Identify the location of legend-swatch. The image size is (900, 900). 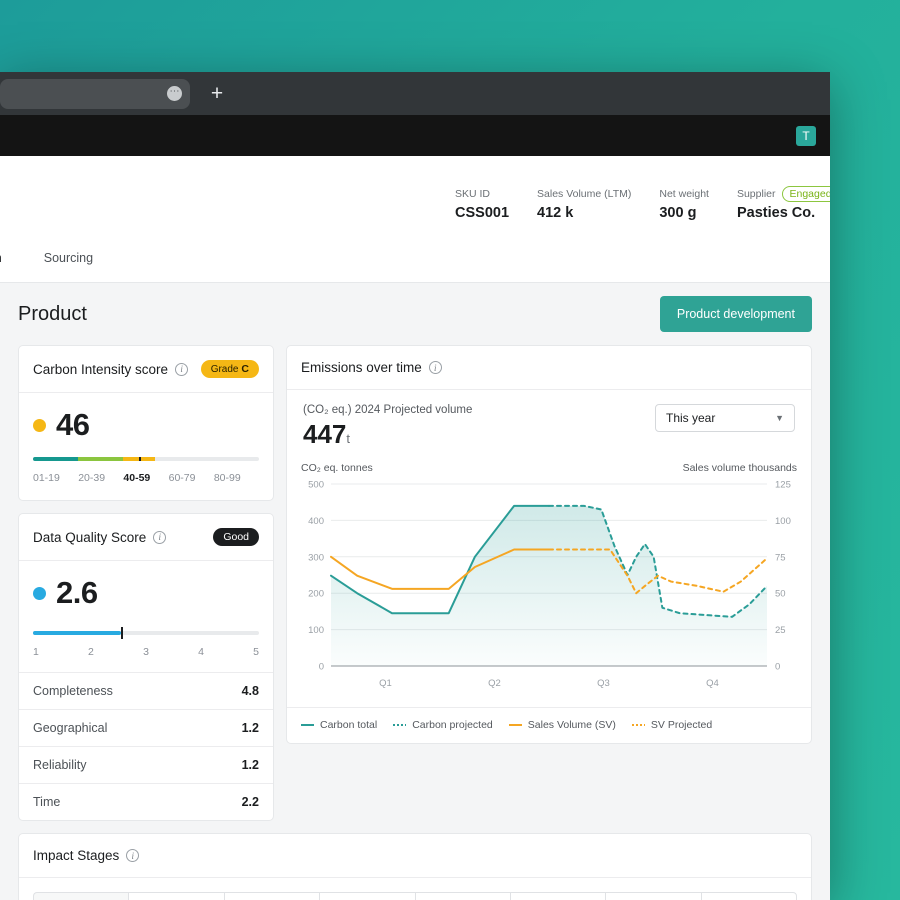
(400, 725).